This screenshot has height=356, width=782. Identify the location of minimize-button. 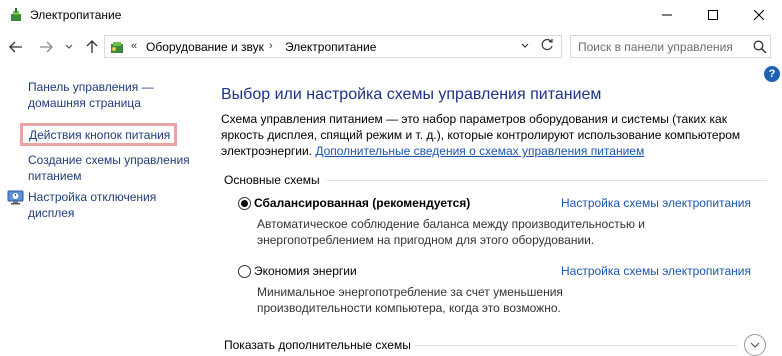
(667, 15).